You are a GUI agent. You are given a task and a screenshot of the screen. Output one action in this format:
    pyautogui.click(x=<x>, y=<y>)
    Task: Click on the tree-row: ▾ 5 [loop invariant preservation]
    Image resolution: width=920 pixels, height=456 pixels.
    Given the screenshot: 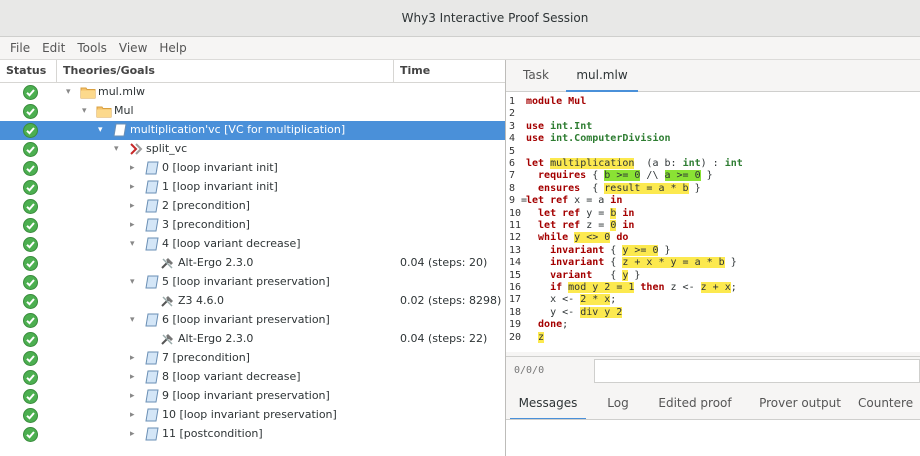 What is the action you would take?
    pyautogui.click(x=252, y=282)
    